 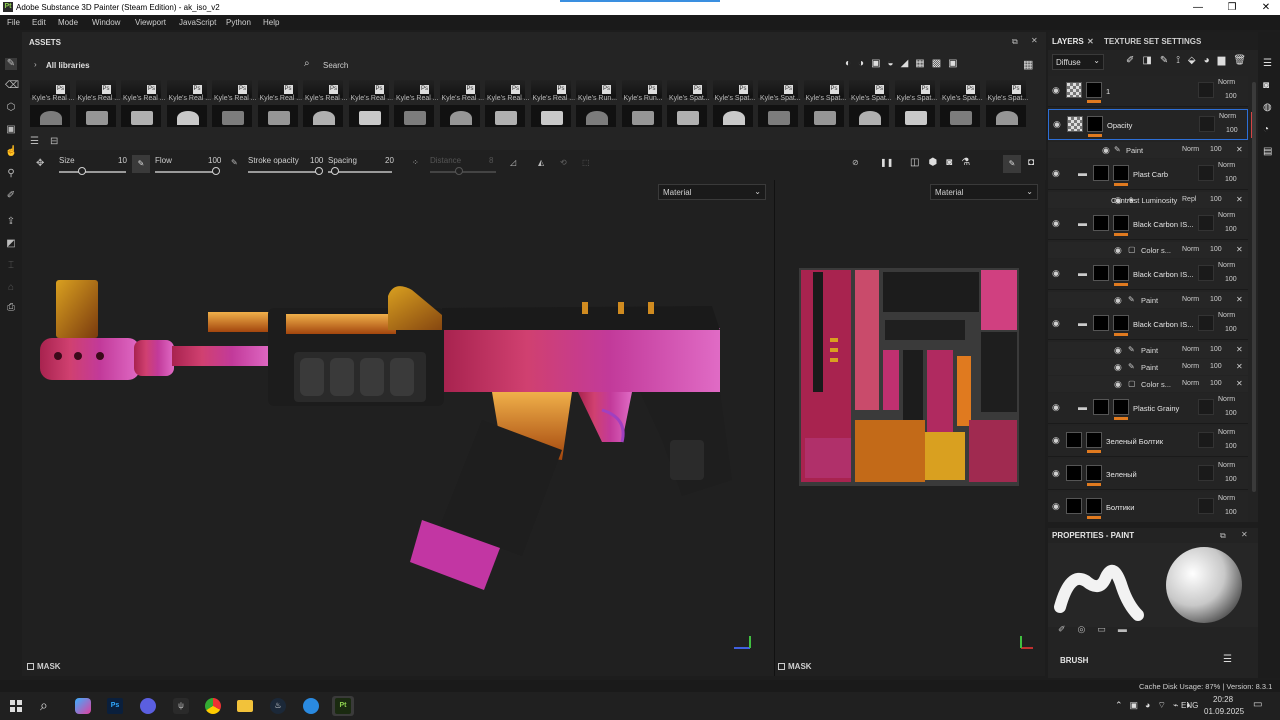 I want to click on export-icon: ⎙, so click(x=11, y=308).